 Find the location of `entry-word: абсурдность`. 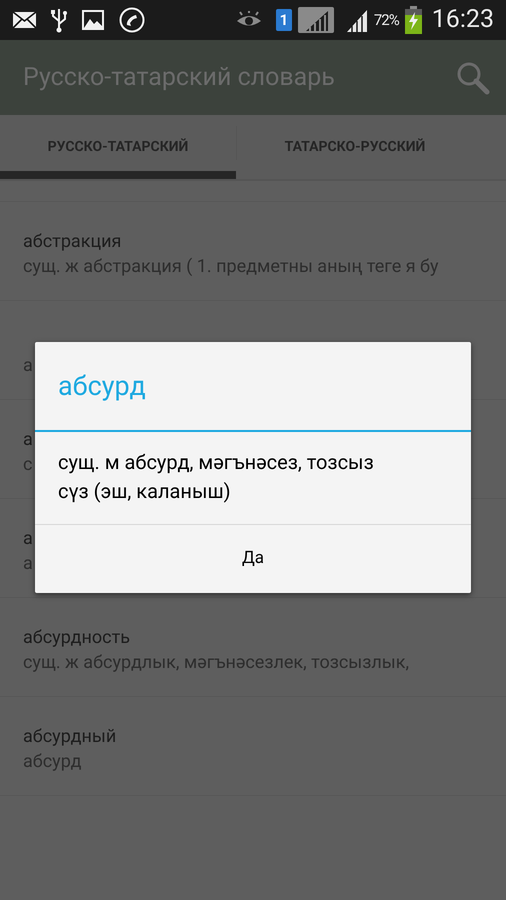

entry-word: абсурдность is located at coordinates (76, 638).